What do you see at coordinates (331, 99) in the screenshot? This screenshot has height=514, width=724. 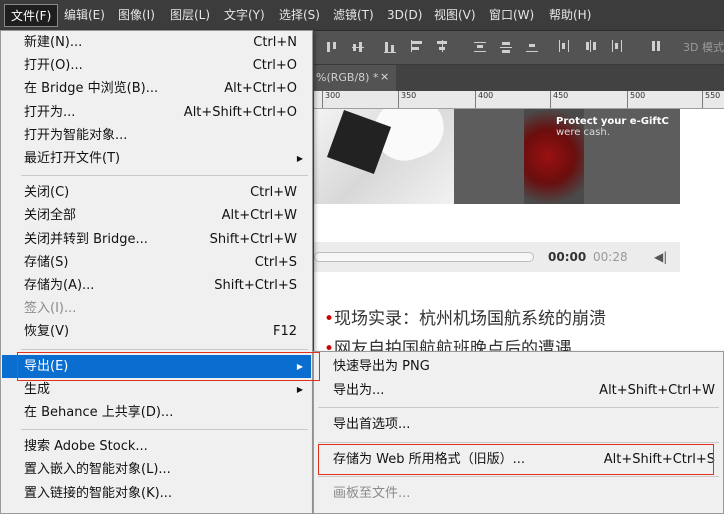 I see `ruler-tick-label: 300` at bounding box center [331, 99].